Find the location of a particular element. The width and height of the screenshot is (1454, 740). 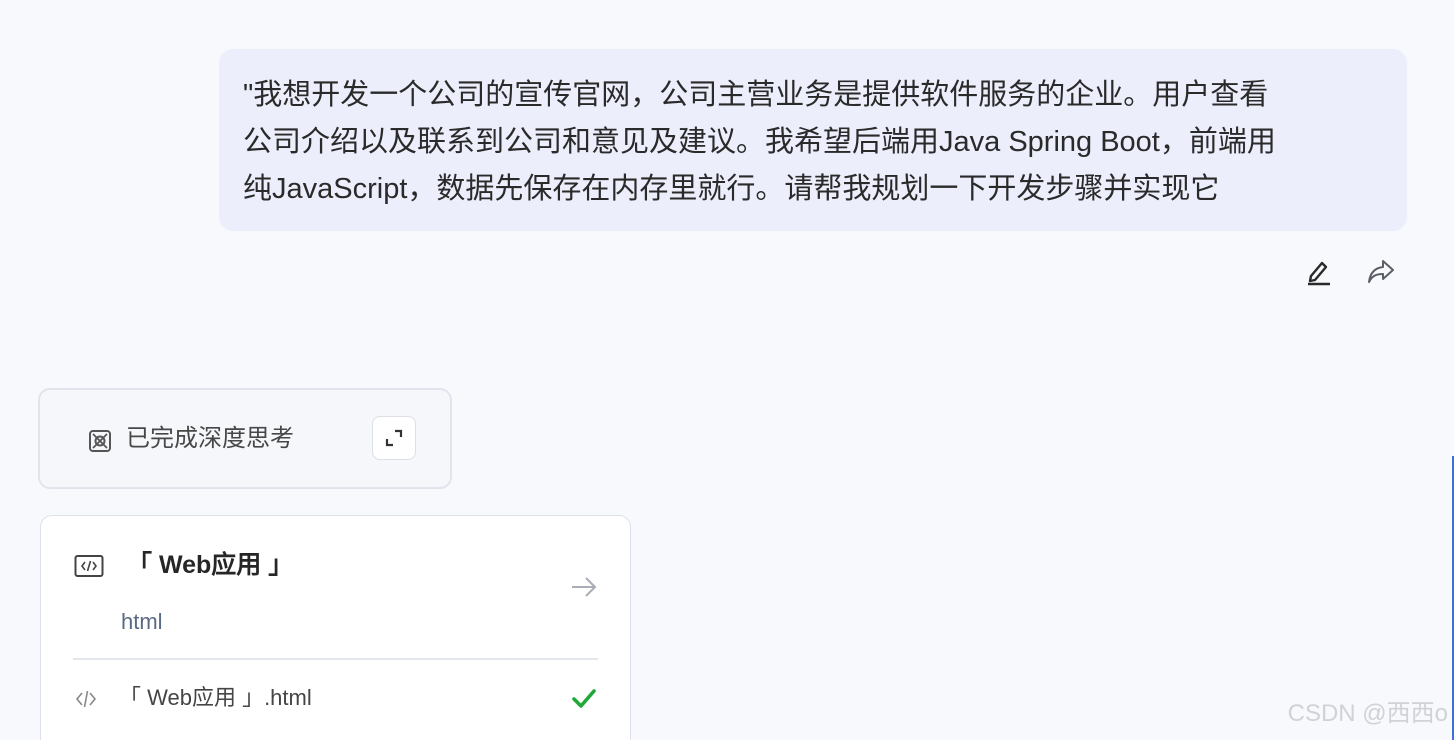

check-icon is located at coordinates (584, 698).